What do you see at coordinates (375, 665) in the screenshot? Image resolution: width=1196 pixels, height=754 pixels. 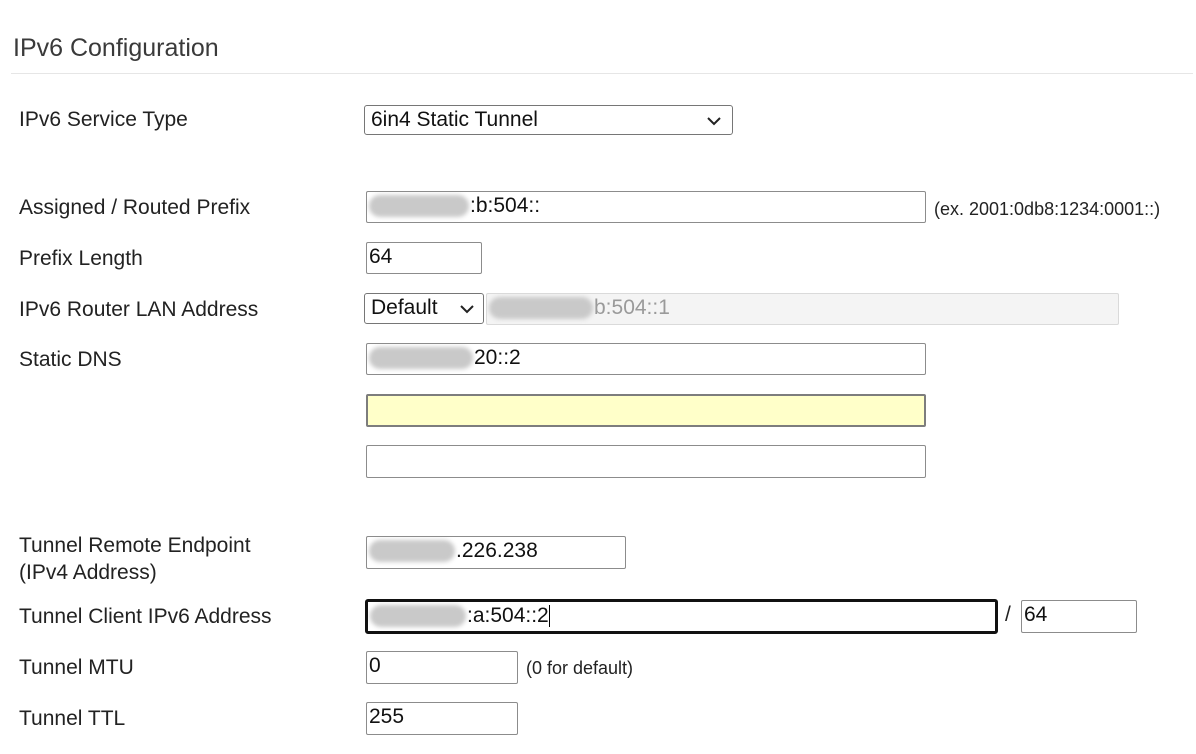 I see `tunnel-mtu-value: 0` at bounding box center [375, 665].